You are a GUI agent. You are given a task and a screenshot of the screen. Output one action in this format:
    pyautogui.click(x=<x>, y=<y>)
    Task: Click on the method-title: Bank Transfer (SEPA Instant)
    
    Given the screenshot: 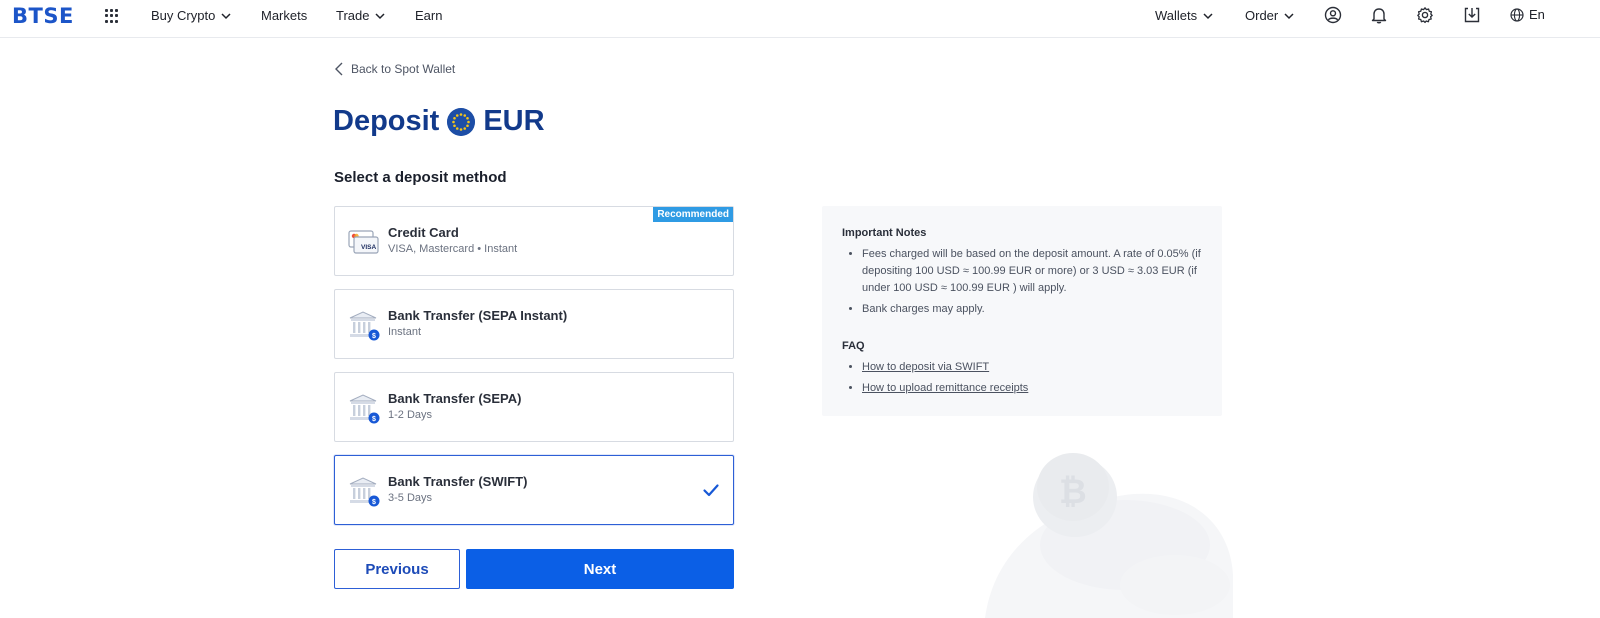 What is the action you would take?
    pyautogui.click(x=478, y=315)
    